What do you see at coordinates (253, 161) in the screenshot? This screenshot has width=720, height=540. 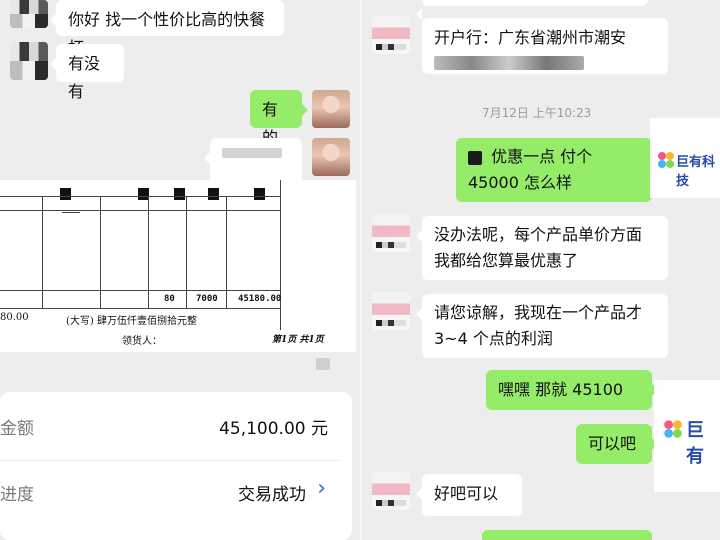 I see `redacted-message-bubble` at bounding box center [253, 161].